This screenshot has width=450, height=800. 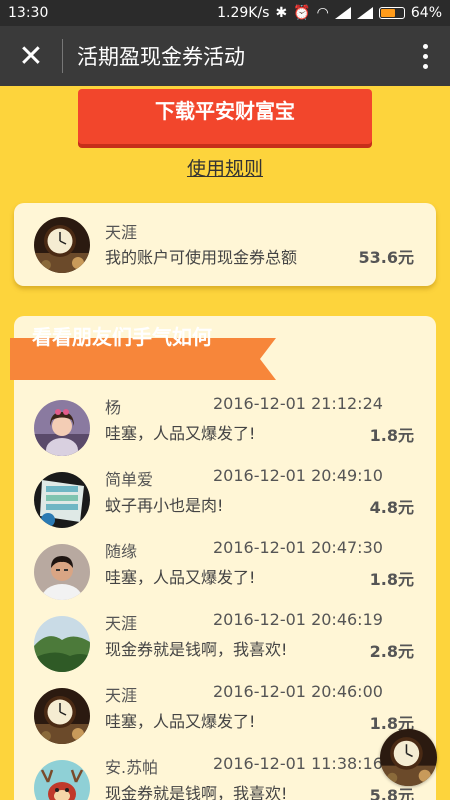 I want to click on title-bar: ✕ 活期盈现金券活动, so click(x=225, y=56).